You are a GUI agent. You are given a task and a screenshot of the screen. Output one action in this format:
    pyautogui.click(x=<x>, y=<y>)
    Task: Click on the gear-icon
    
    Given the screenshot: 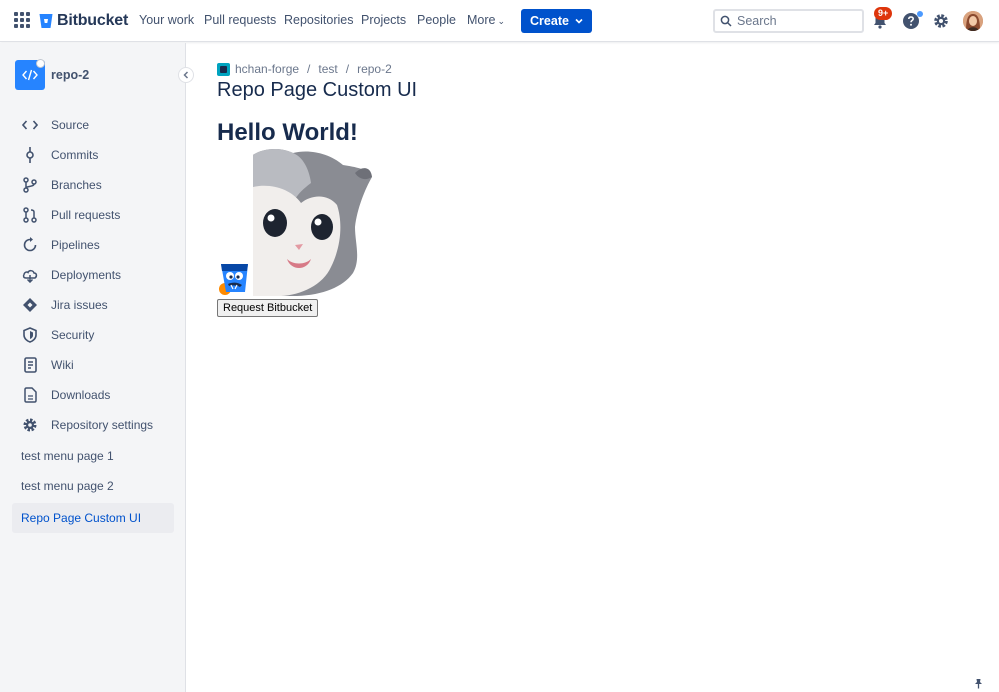 What is the action you would take?
    pyautogui.click(x=30, y=425)
    